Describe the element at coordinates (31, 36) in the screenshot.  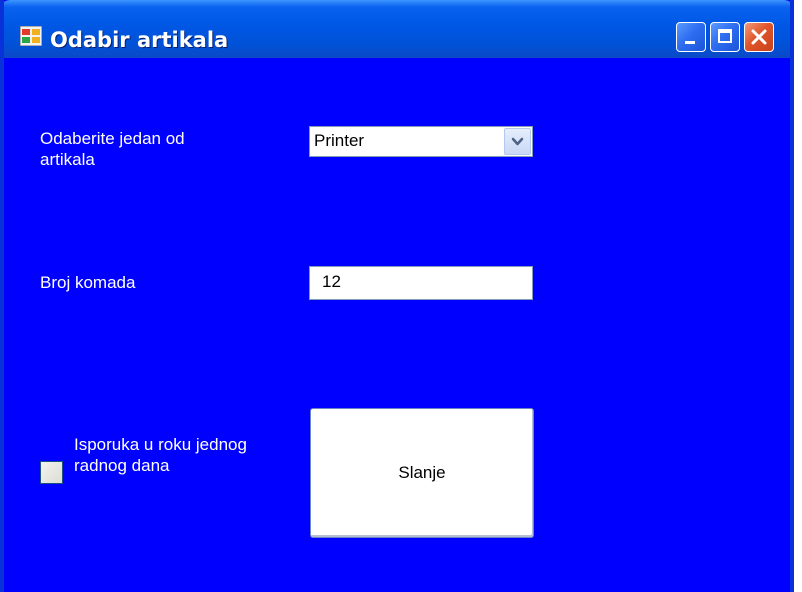
I see `app-window-icon` at that location.